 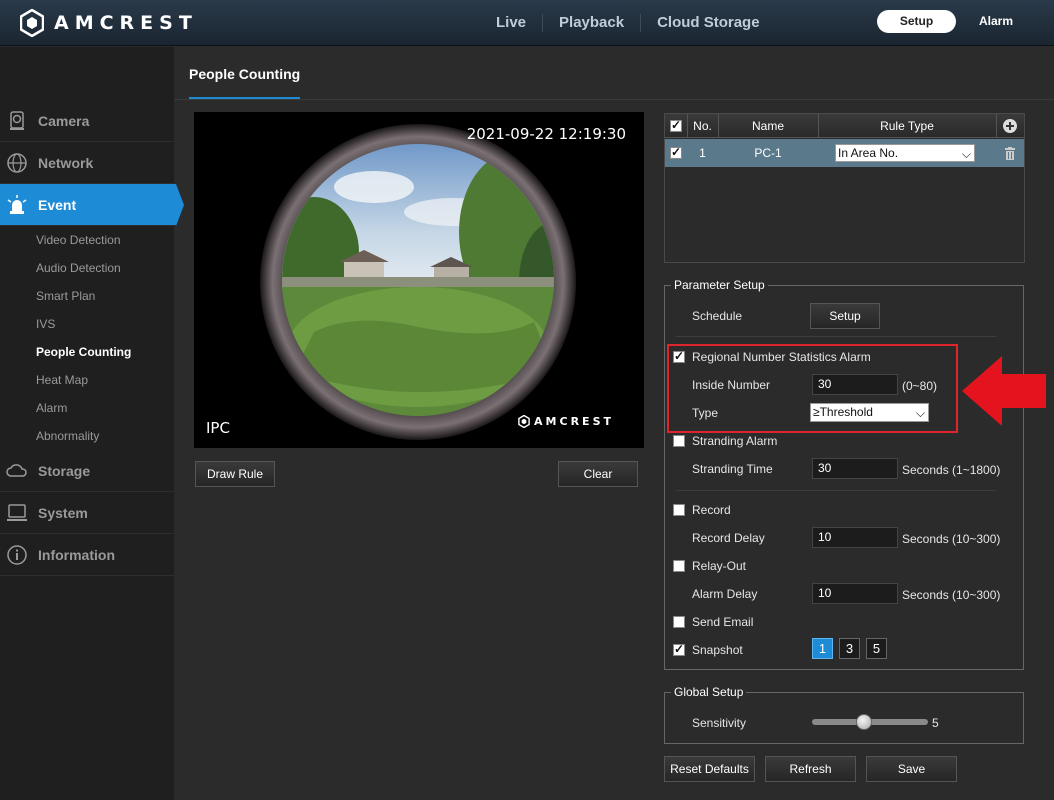 I want to click on record-label: Record, so click(x=711, y=510).